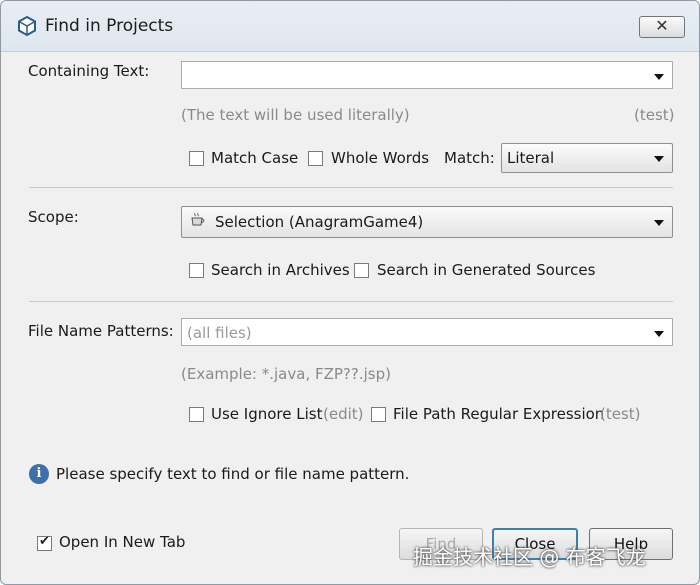 The height and width of the screenshot is (585, 700). What do you see at coordinates (319, 222) in the screenshot?
I see `scope-value: Selection (AnagramGame4)` at bounding box center [319, 222].